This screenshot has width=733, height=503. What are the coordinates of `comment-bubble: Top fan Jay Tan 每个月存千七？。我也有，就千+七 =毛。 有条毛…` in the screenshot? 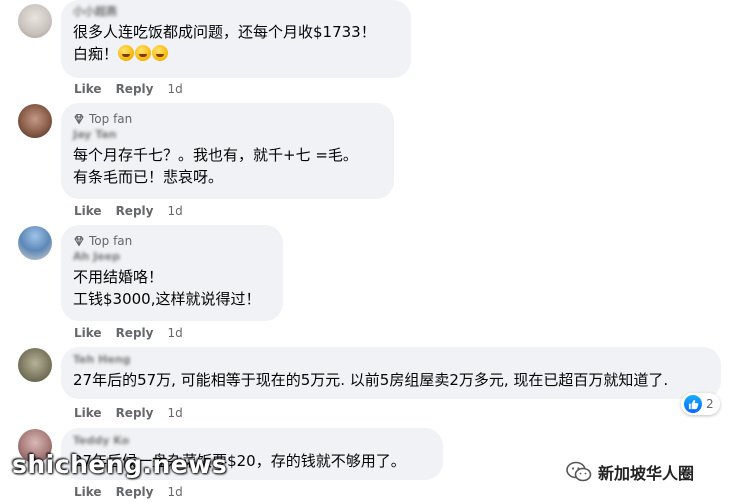 It's located at (227, 151).